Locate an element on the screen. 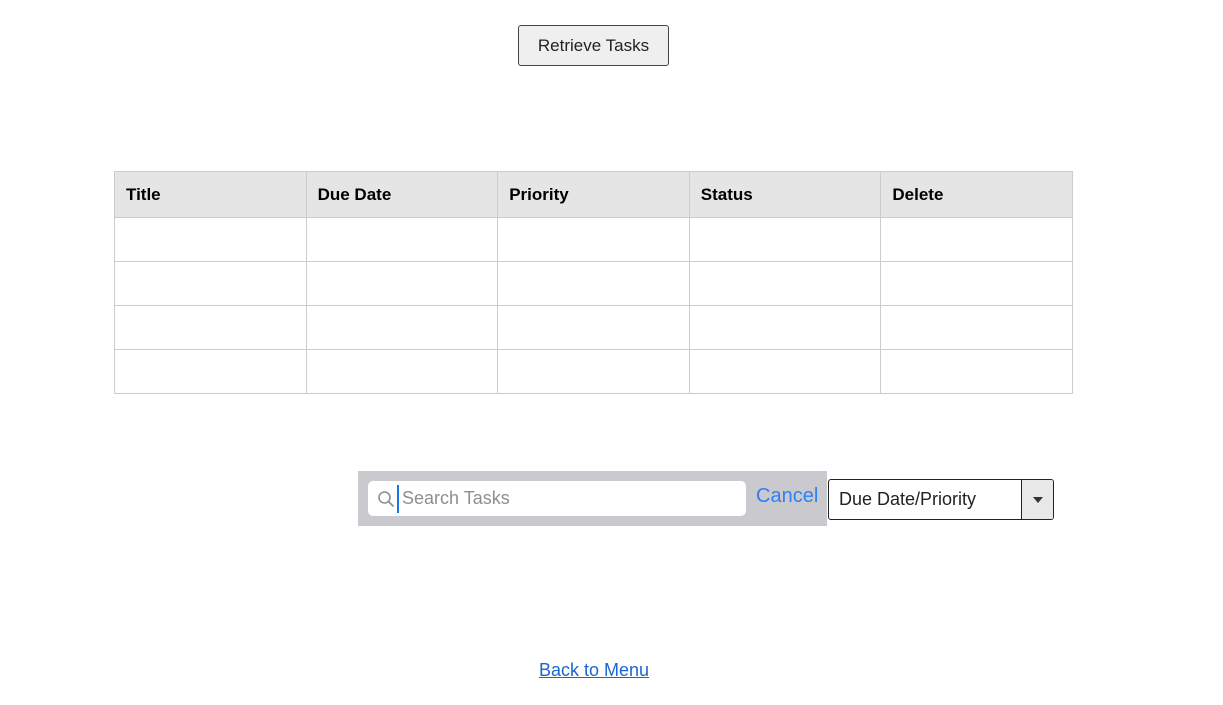  caret-down-icon is located at coordinates (1037, 499).